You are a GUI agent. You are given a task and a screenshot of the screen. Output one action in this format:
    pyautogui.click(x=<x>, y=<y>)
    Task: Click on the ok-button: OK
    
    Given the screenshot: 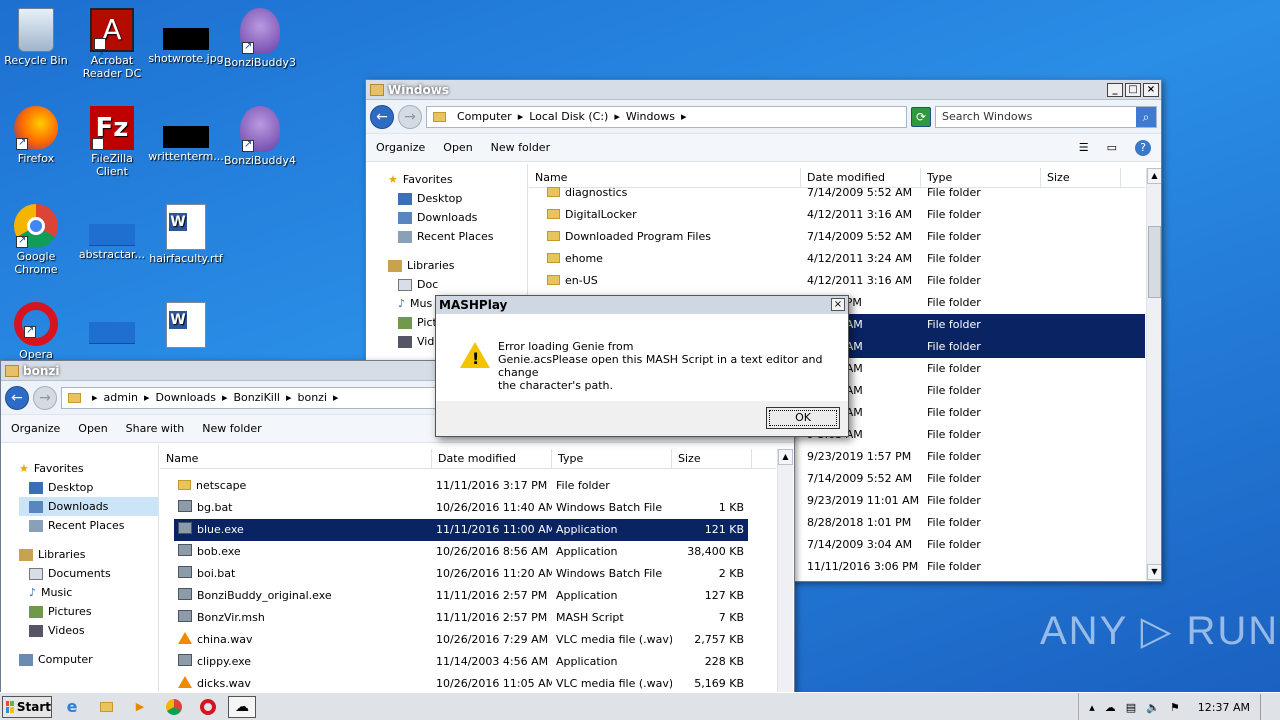 What is the action you would take?
    pyautogui.click(x=803, y=418)
    